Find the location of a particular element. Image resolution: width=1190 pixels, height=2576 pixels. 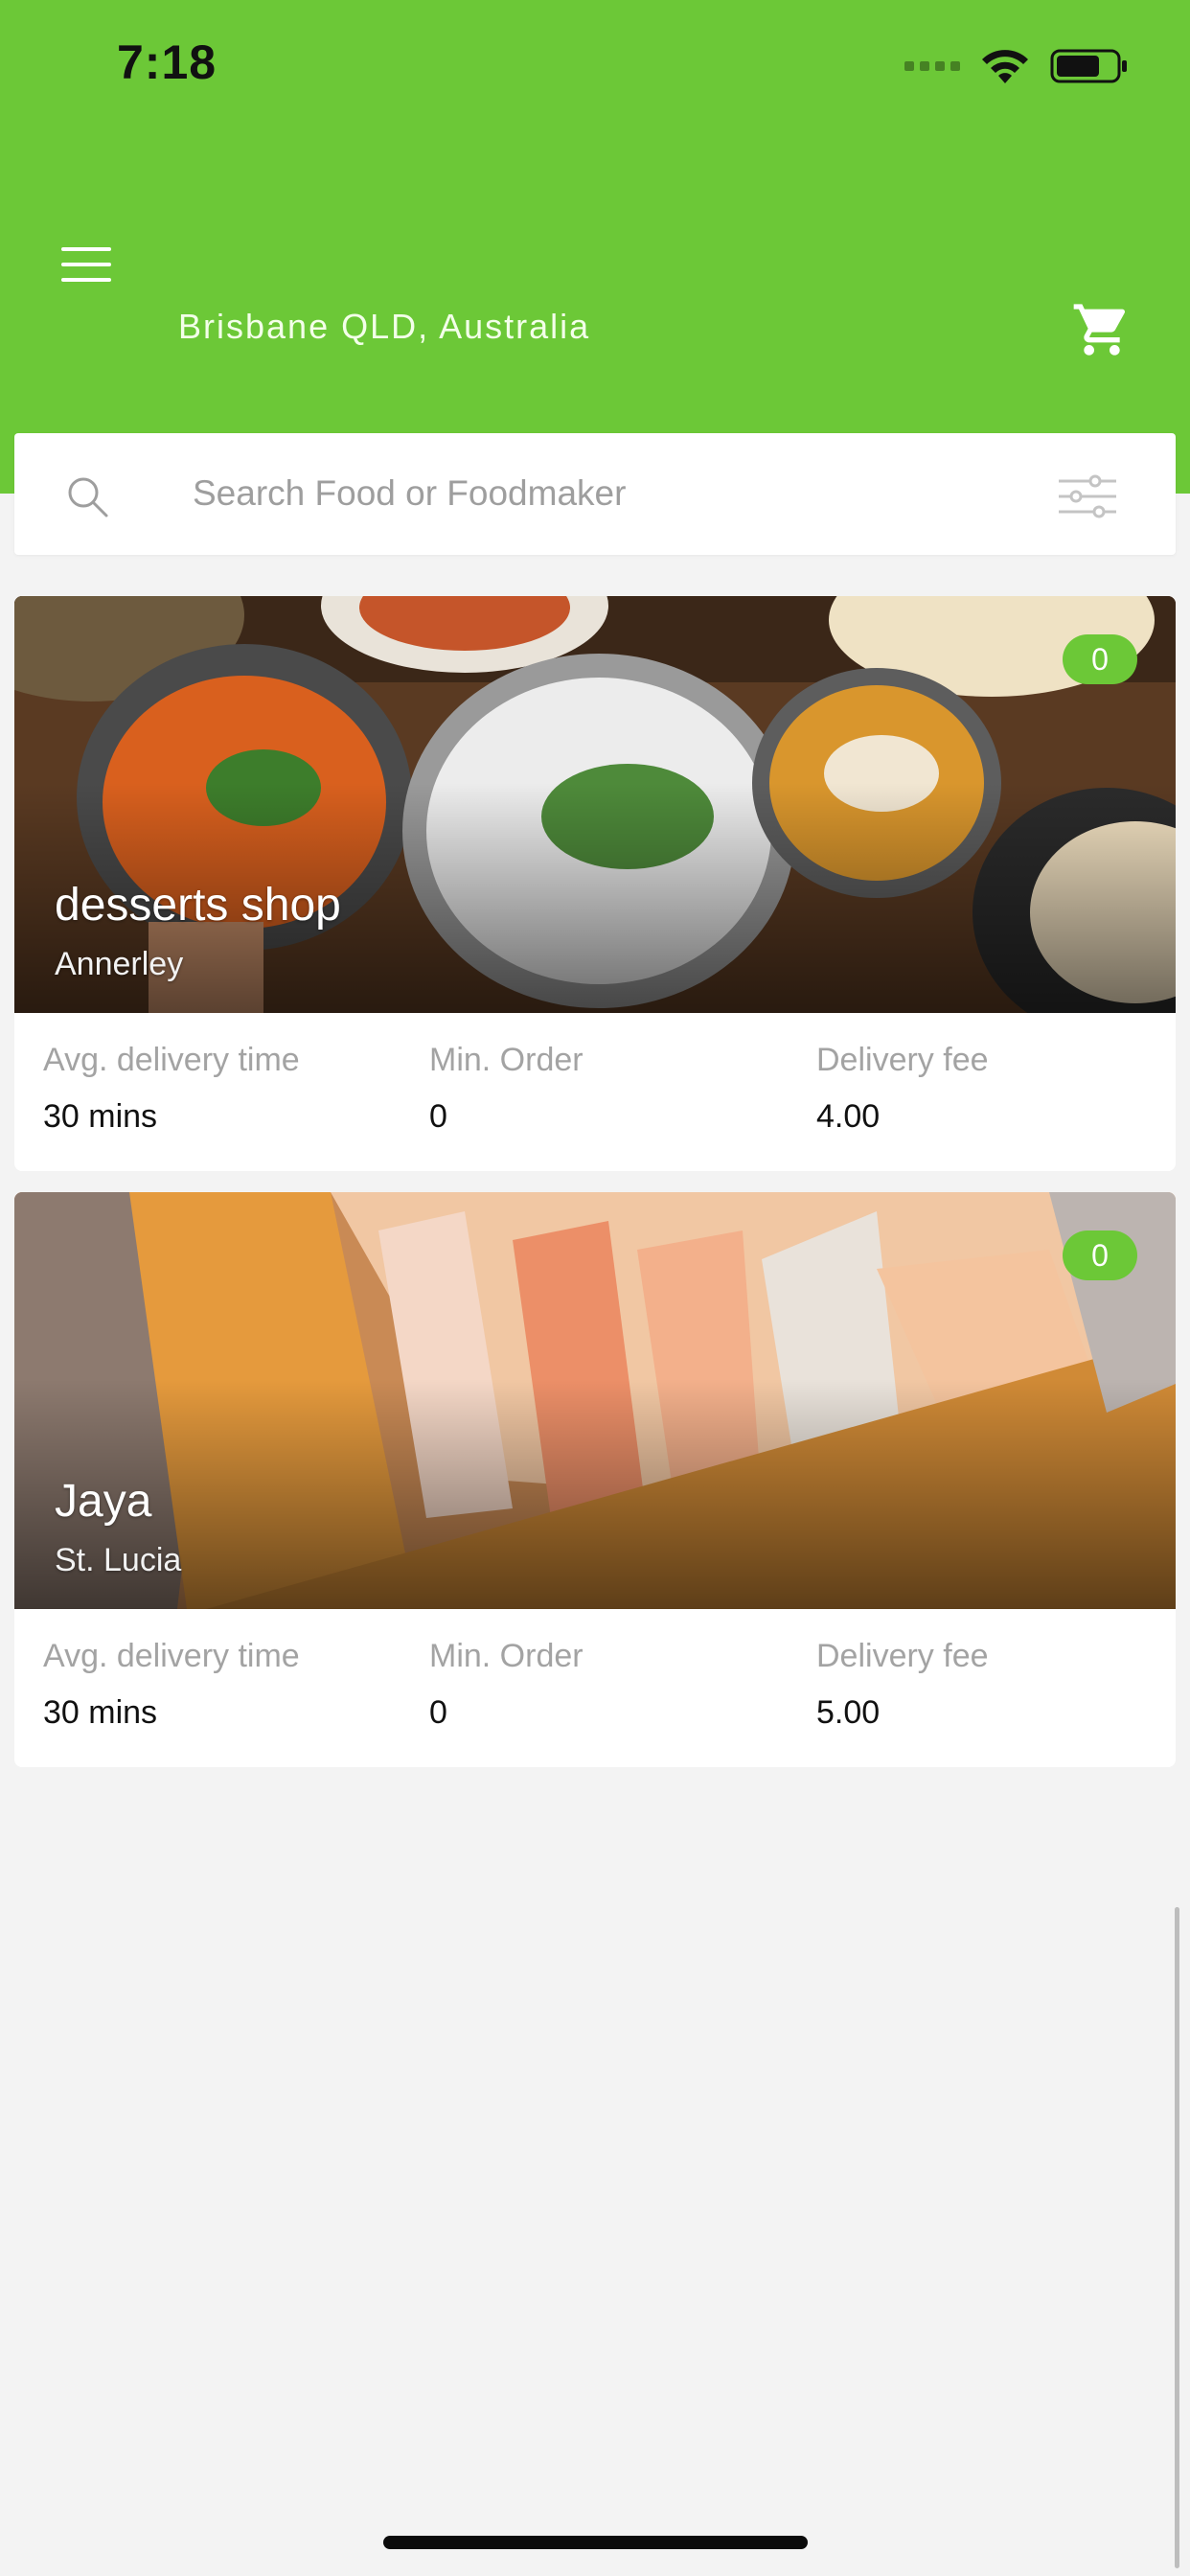

search-bar is located at coordinates (595, 494).